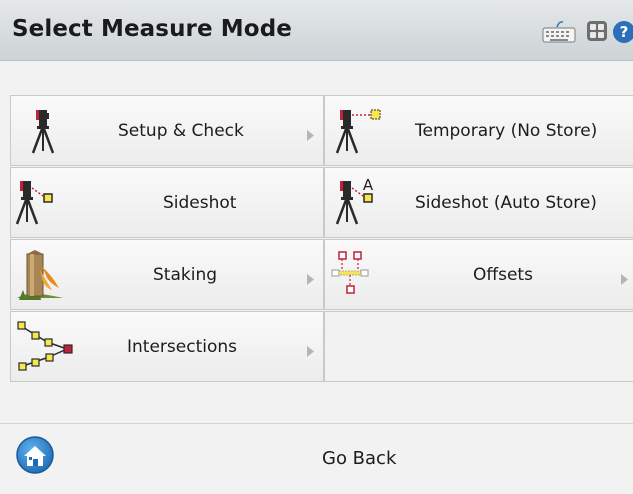 The image size is (633, 494). Describe the element at coordinates (316, 30) in the screenshot. I see `header-bar: Select Measure Mode ?` at that location.